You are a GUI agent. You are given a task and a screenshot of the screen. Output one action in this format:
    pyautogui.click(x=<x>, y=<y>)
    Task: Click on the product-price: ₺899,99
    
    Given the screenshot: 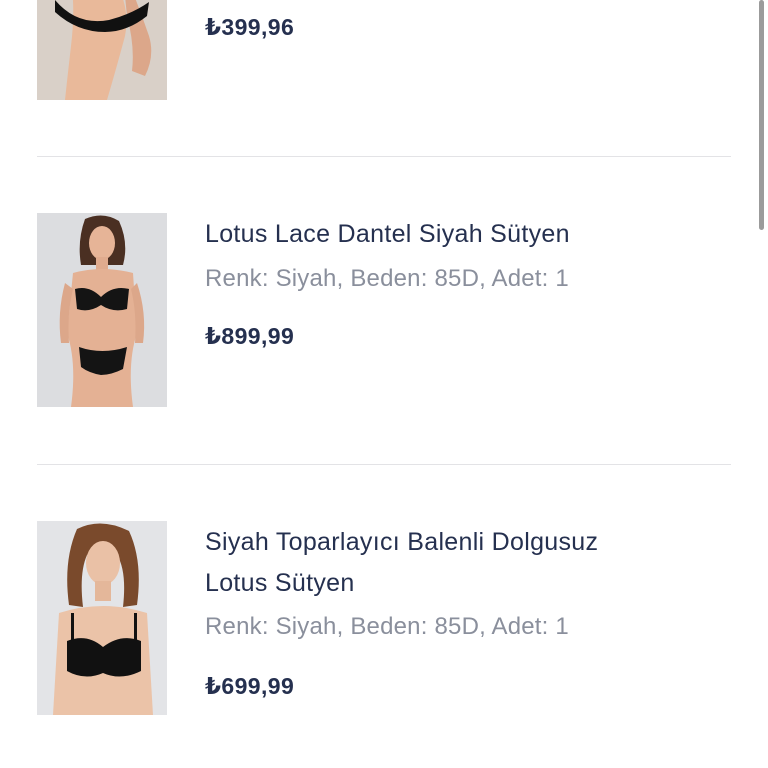 What is the action you would take?
    pyautogui.click(x=250, y=336)
    